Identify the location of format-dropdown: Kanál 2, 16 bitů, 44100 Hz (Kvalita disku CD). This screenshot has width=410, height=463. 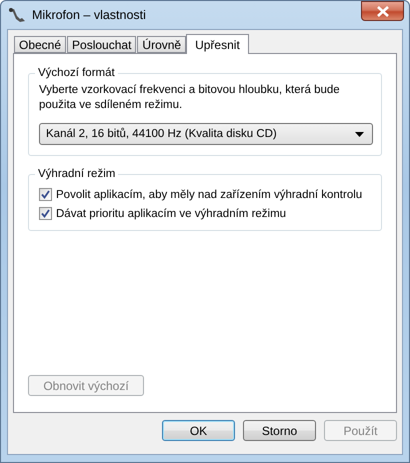
(206, 134).